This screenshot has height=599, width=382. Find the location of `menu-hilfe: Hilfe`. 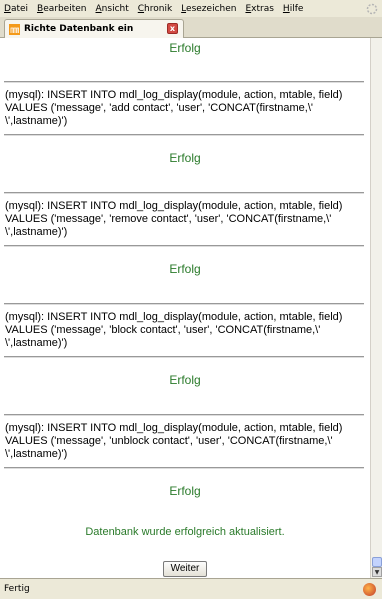

menu-hilfe: Hilfe is located at coordinates (293, 9).